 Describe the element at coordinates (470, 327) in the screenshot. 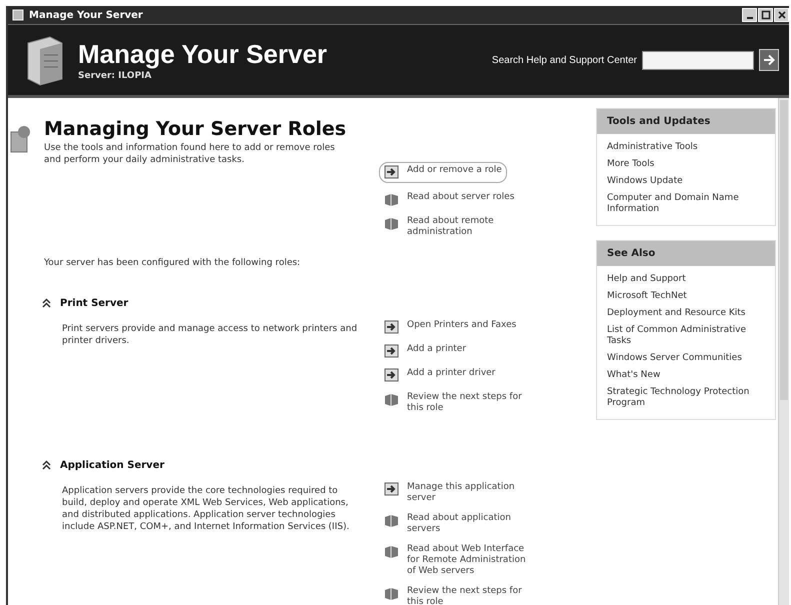

I see `action-link: Open Printers and Faxes` at that location.